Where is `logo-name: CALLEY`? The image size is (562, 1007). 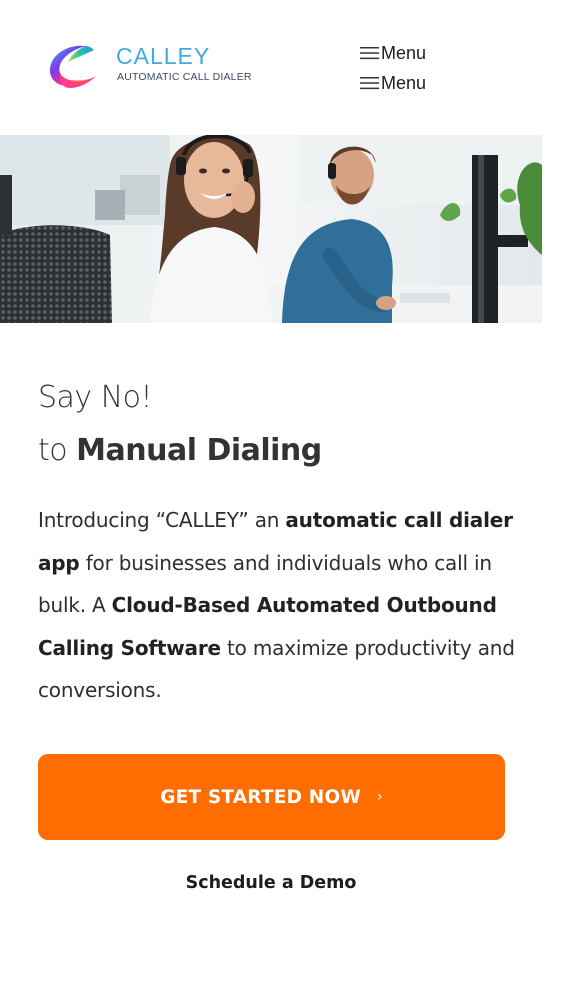 logo-name: CALLEY is located at coordinates (163, 56).